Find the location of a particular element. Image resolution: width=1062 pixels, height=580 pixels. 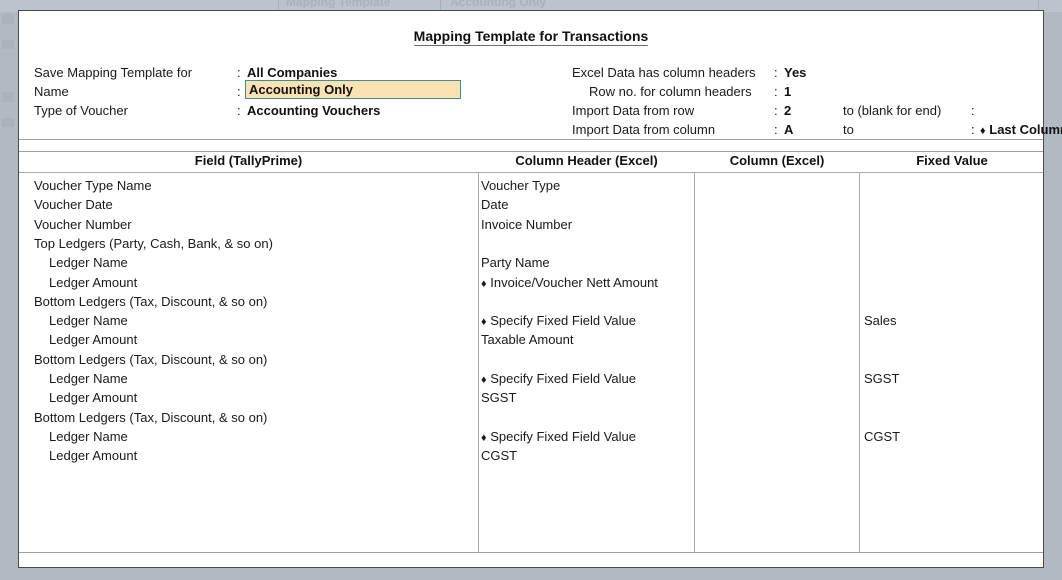

label-save-mapping-template-for: Save Mapping Template for is located at coordinates (113, 72).